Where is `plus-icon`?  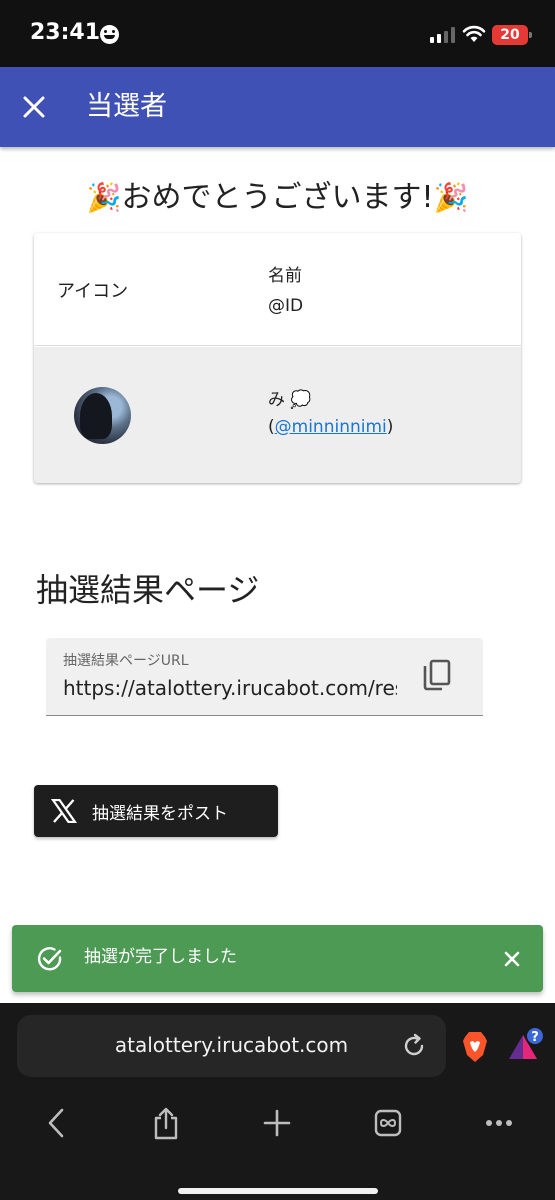 plus-icon is located at coordinates (277, 1123).